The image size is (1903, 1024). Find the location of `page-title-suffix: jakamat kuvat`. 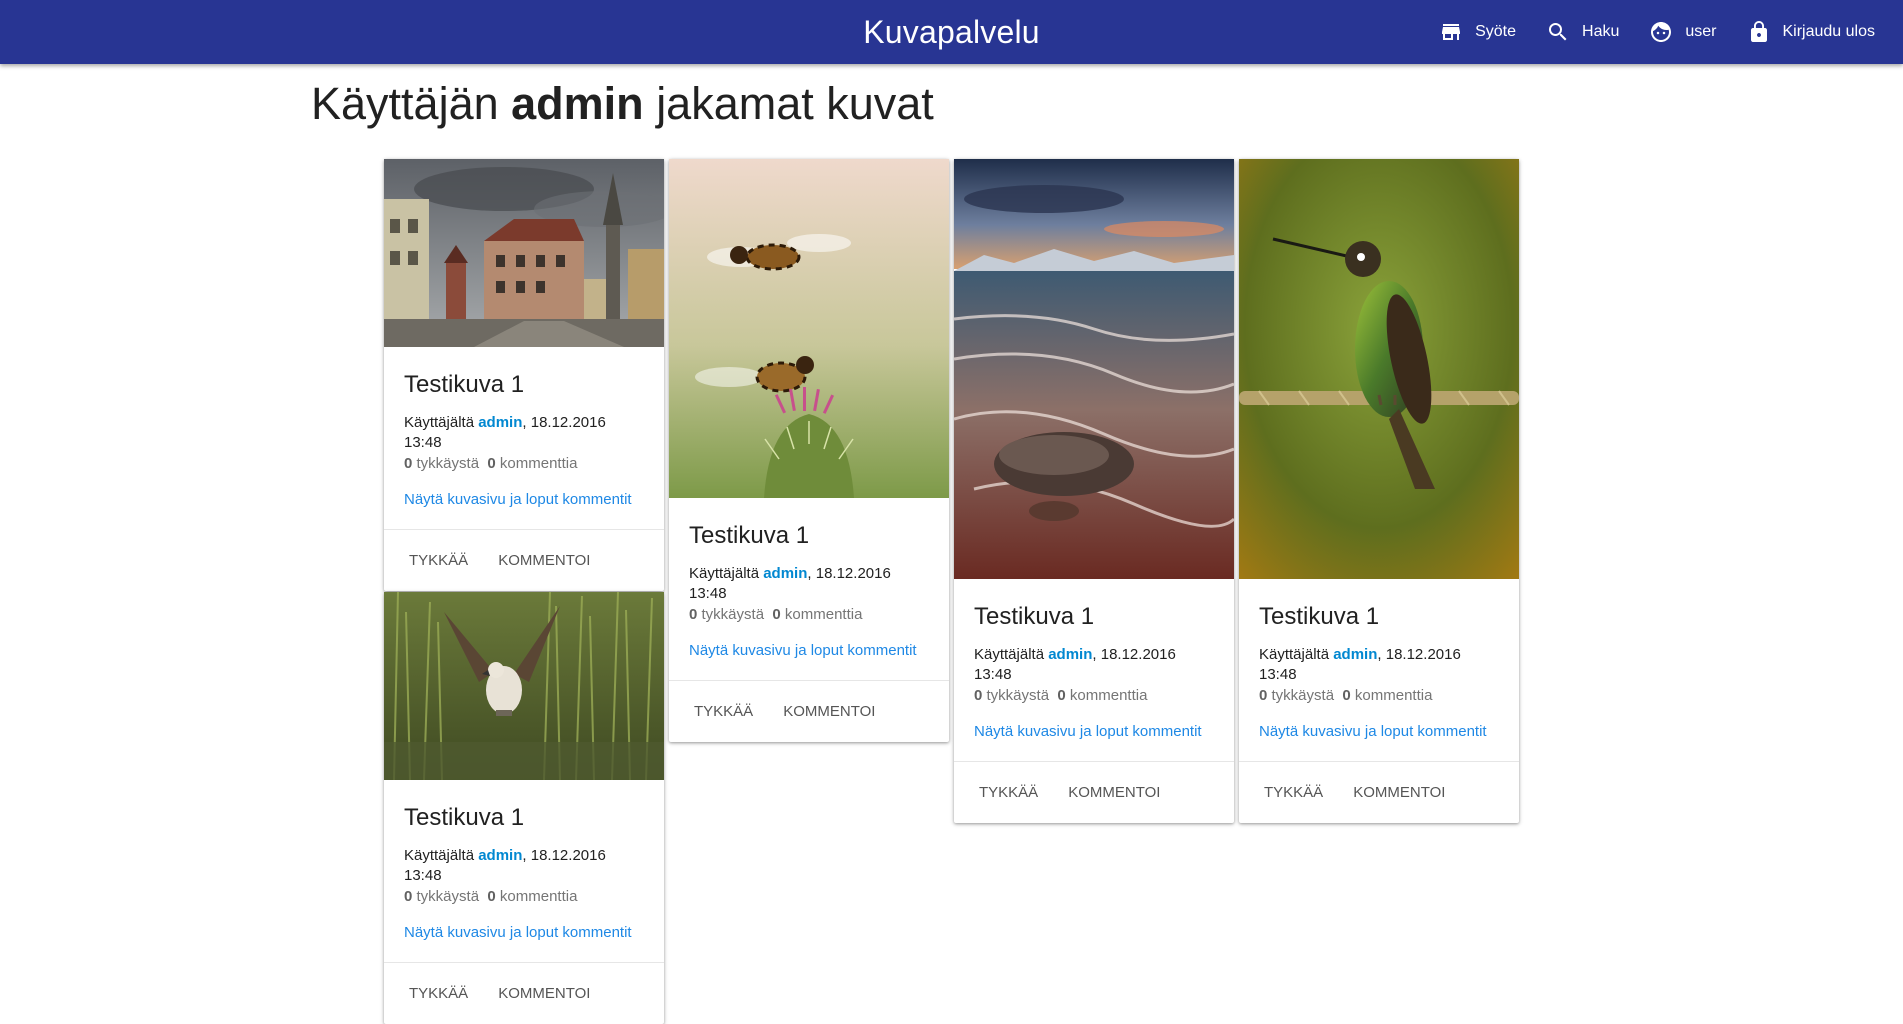

page-title-suffix: jakamat kuvat is located at coordinates (795, 103).